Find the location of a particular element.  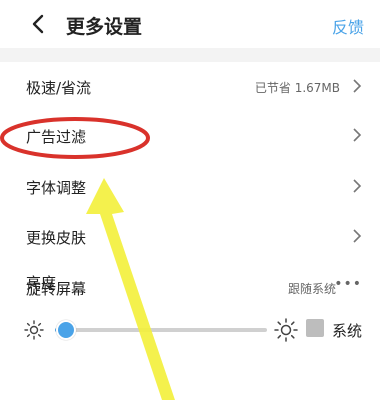

system-brightness-checkbox is located at coordinates (315, 328).